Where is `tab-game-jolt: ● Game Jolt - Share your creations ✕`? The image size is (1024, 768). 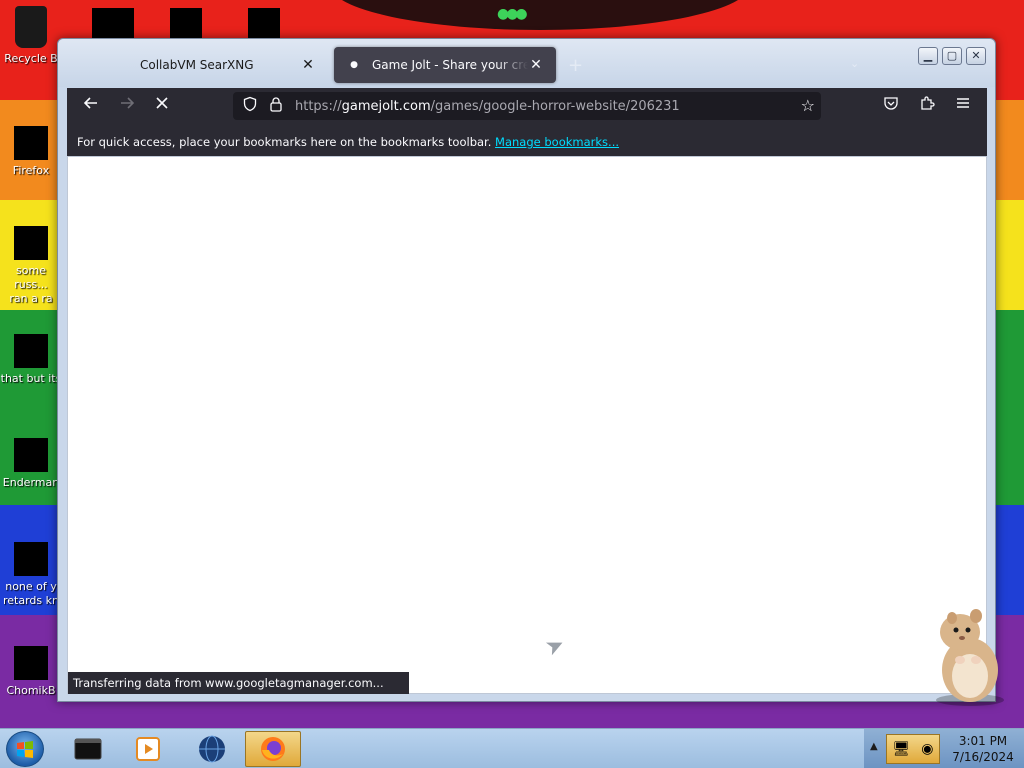
tab-game-jolt: ● Game Jolt - Share your creations ✕ is located at coordinates (445, 65).